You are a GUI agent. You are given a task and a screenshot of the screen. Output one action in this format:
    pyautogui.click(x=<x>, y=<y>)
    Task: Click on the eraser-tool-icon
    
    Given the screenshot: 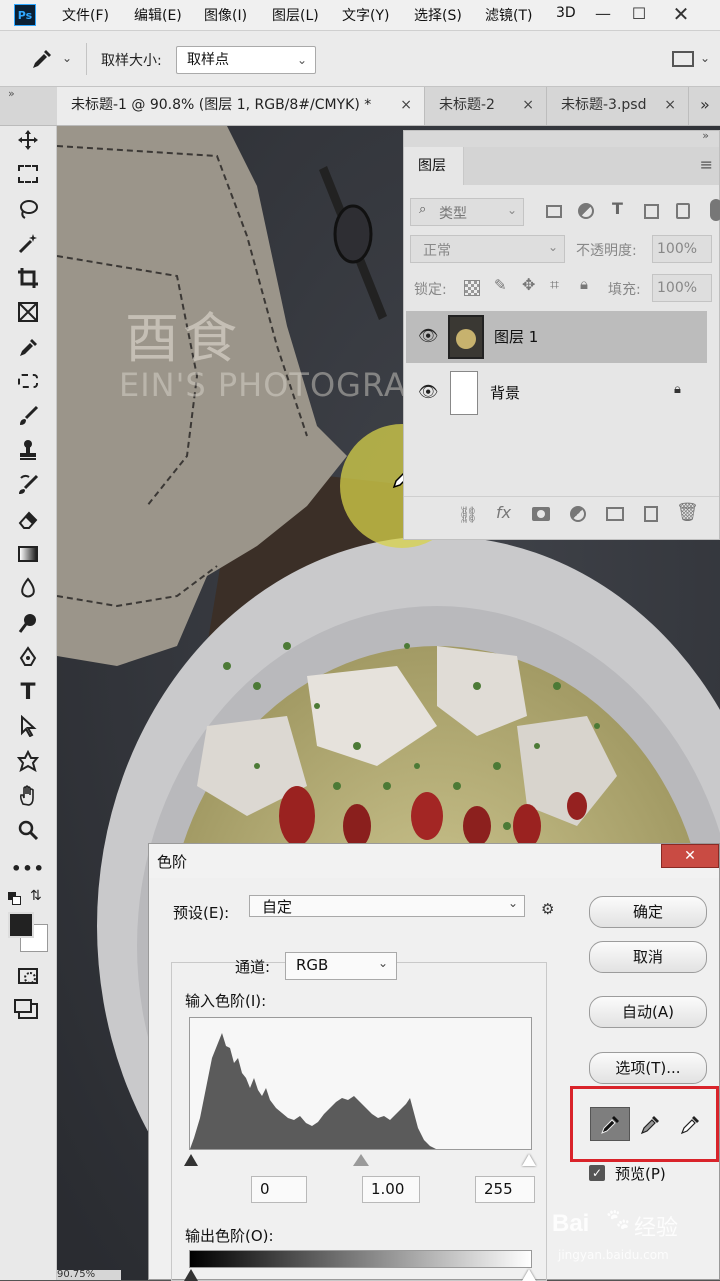 What is the action you would take?
    pyautogui.click(x=28, y=519)
    